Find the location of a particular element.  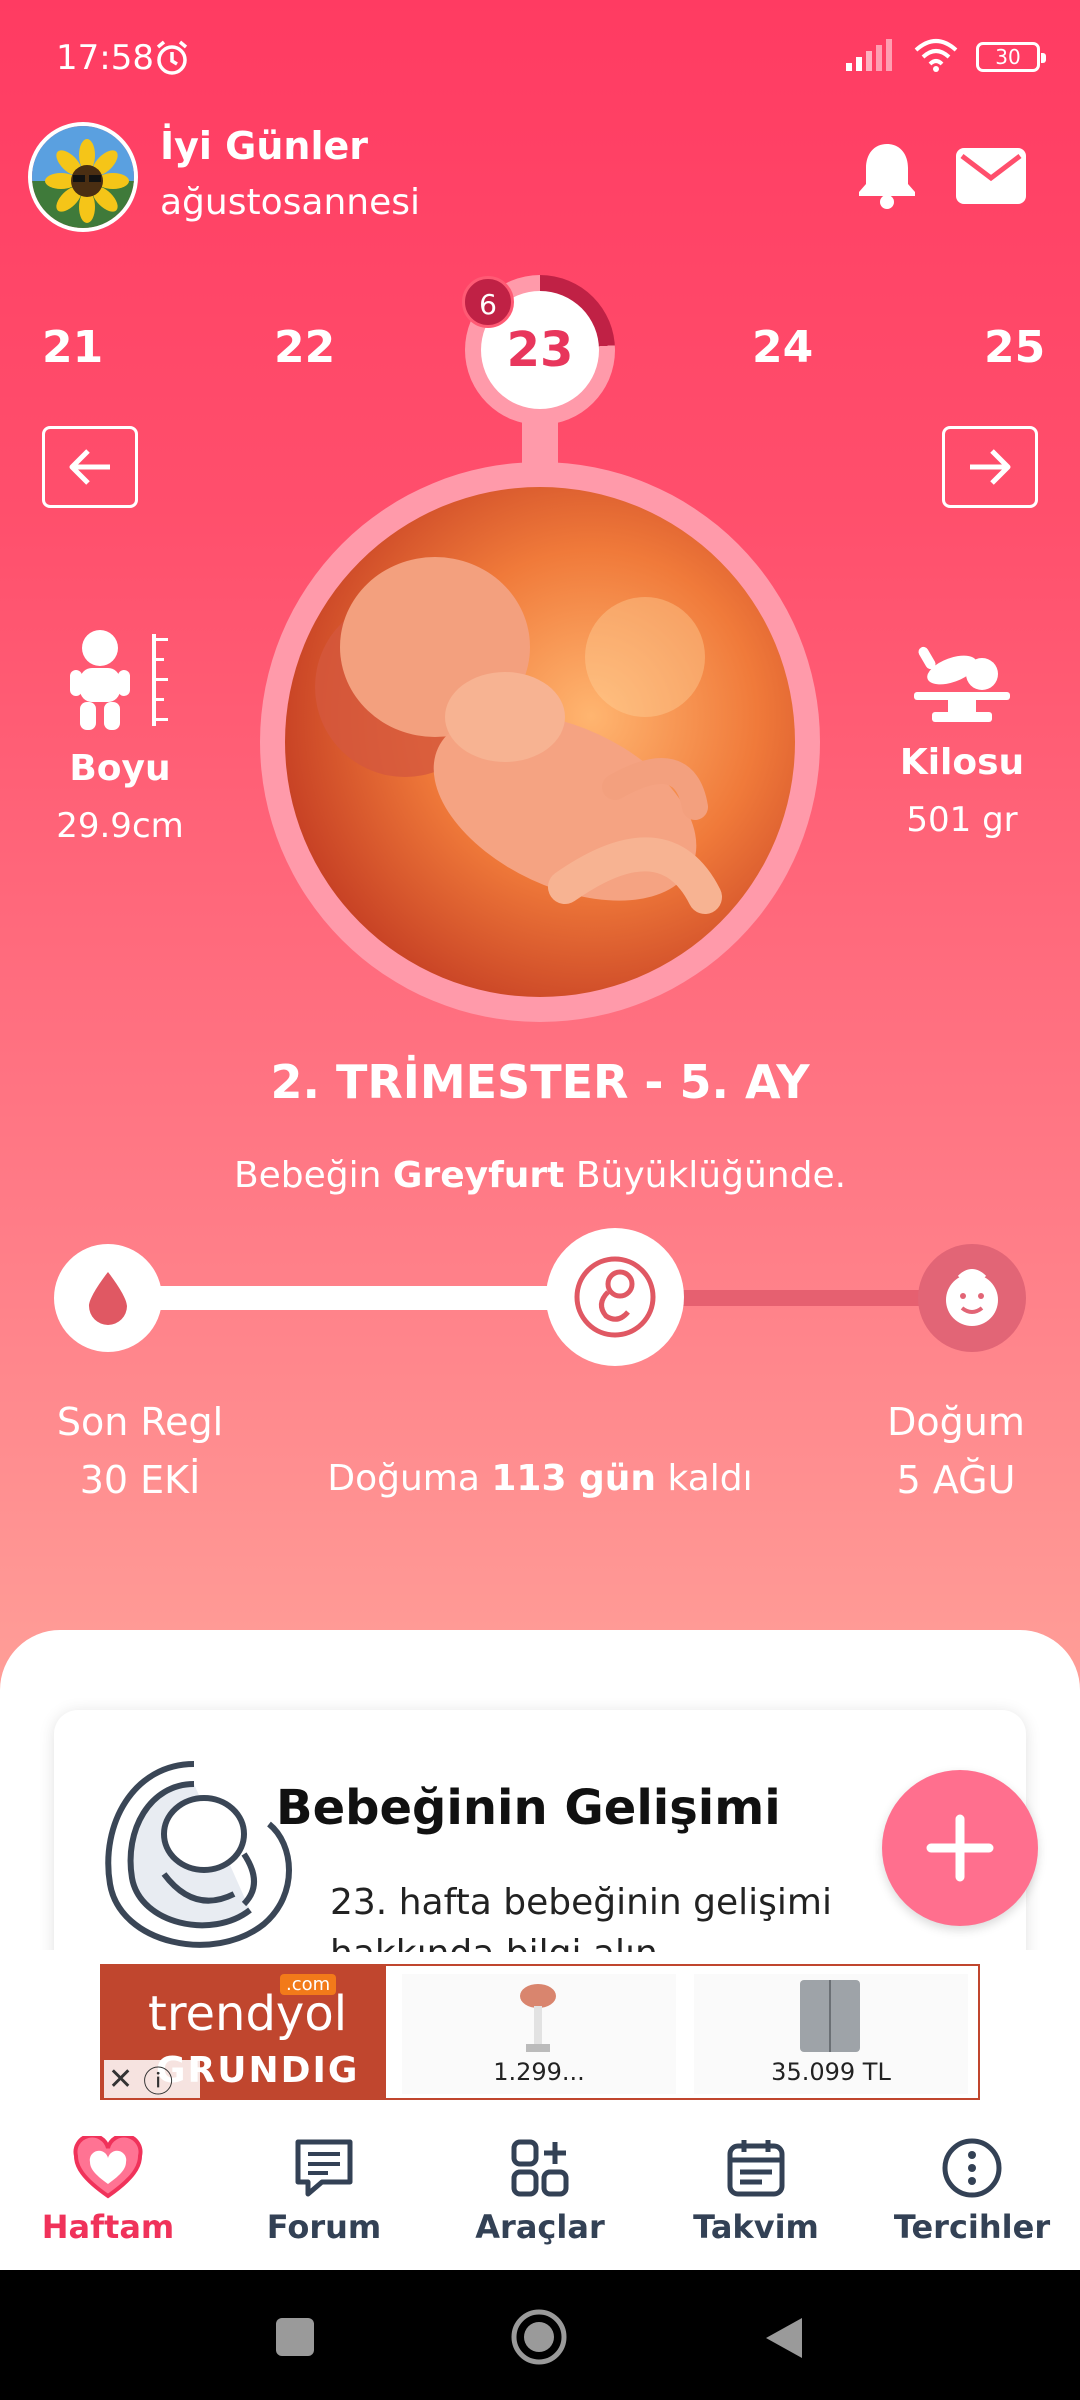

fetus-icon is located at coordinates (615, 1297).